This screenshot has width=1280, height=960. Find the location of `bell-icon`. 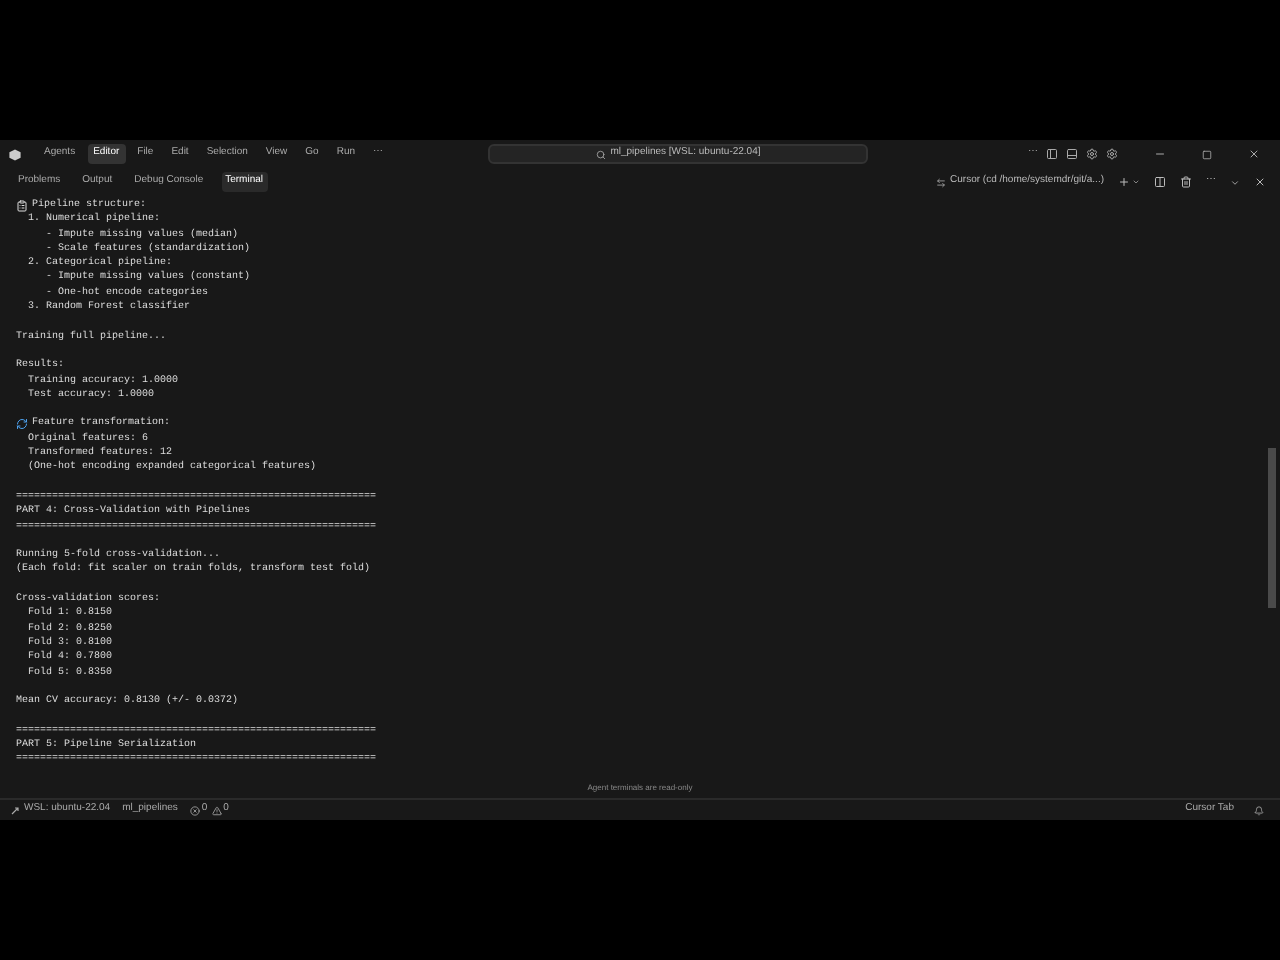

bell-icon is located at coordinates (1259, 810).